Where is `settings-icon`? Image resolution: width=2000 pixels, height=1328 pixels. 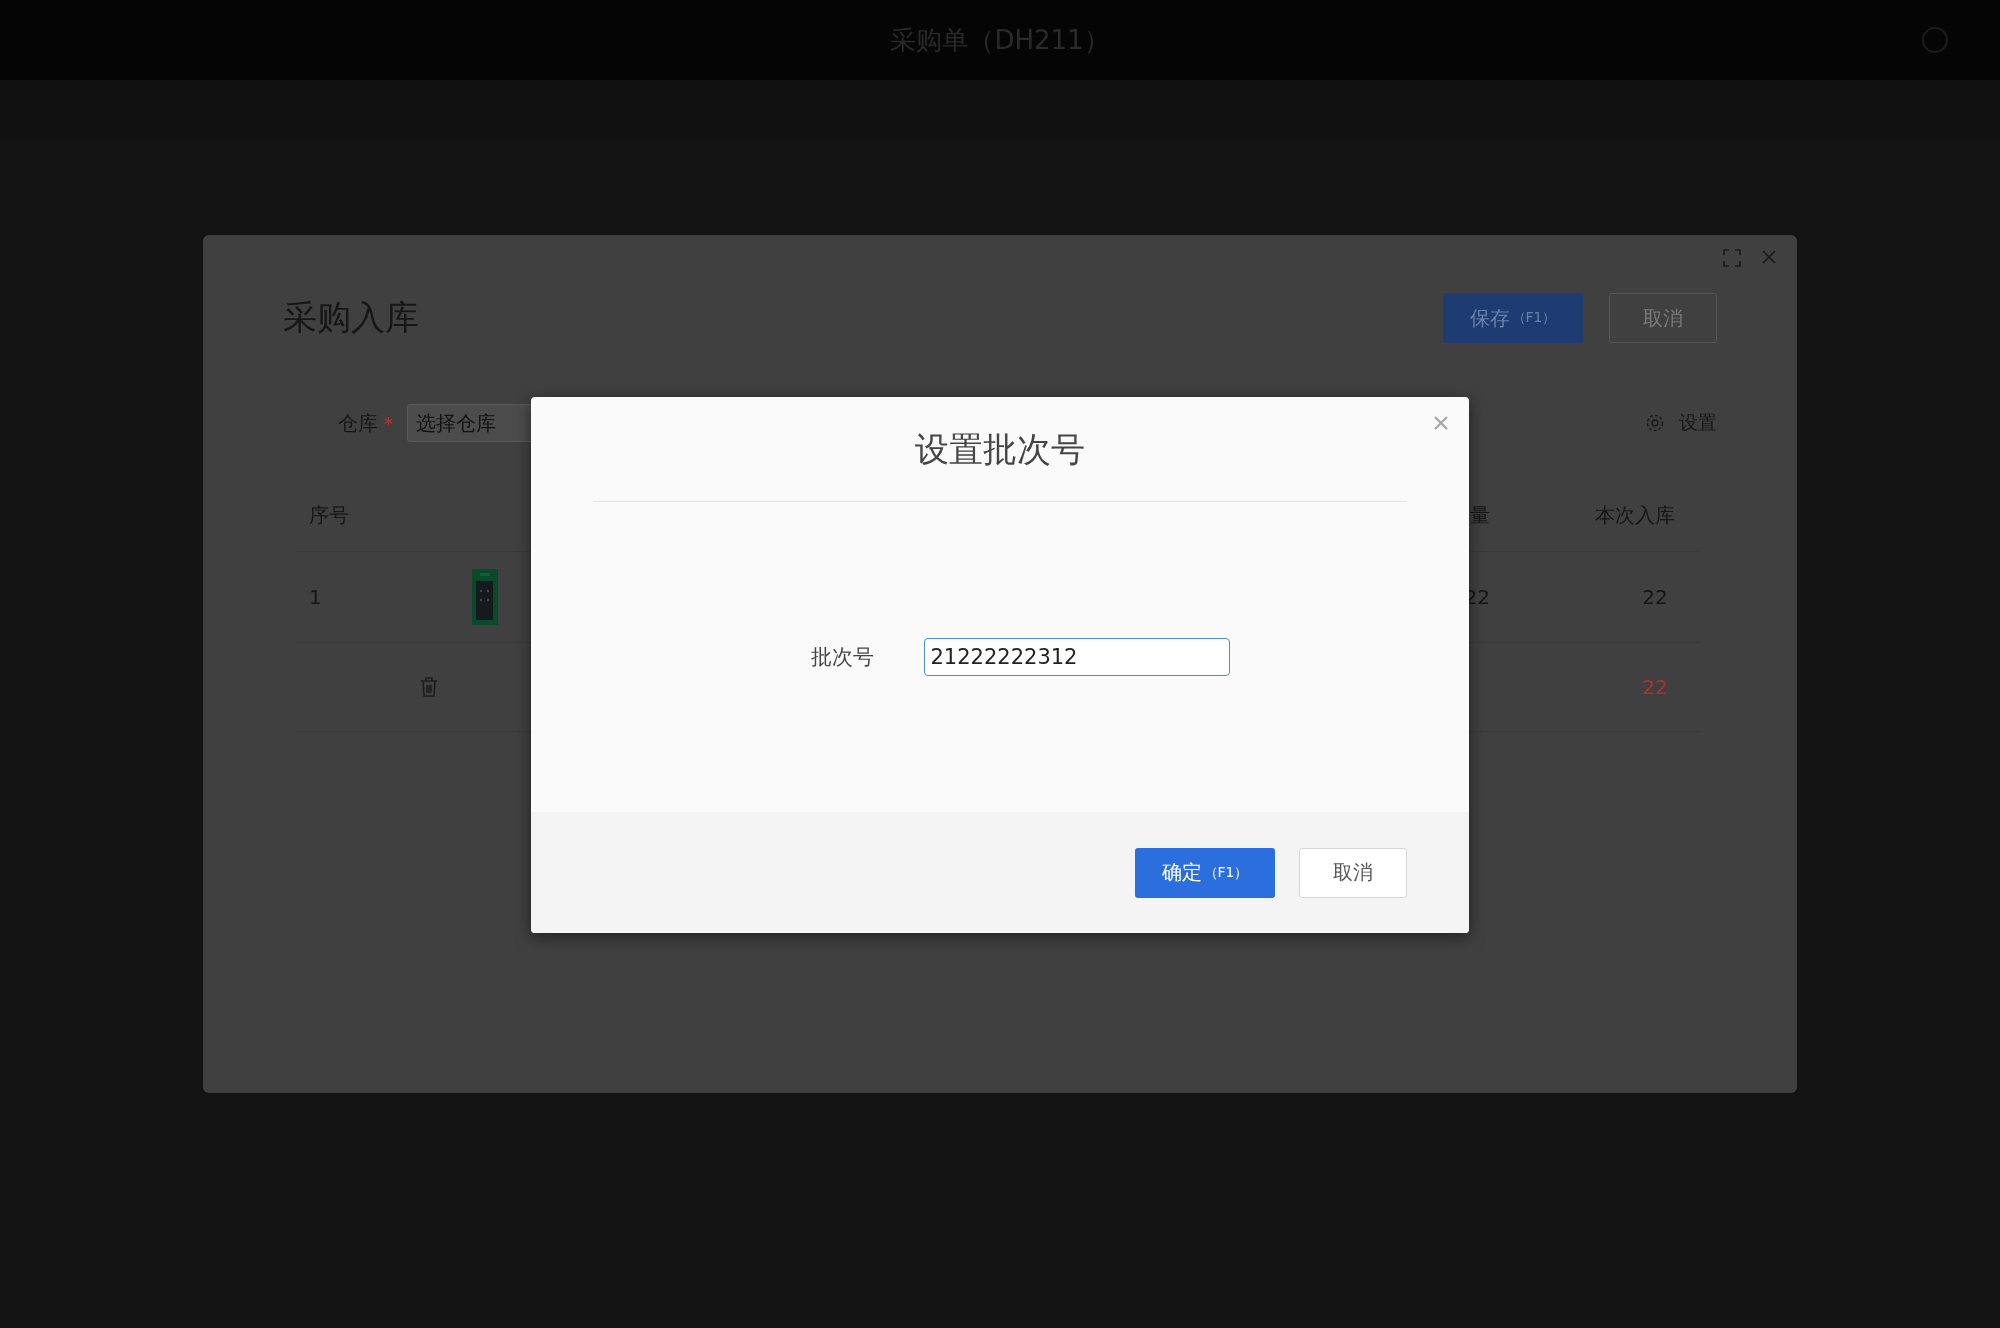 settings-icon is located at coordinates (1655, 423).